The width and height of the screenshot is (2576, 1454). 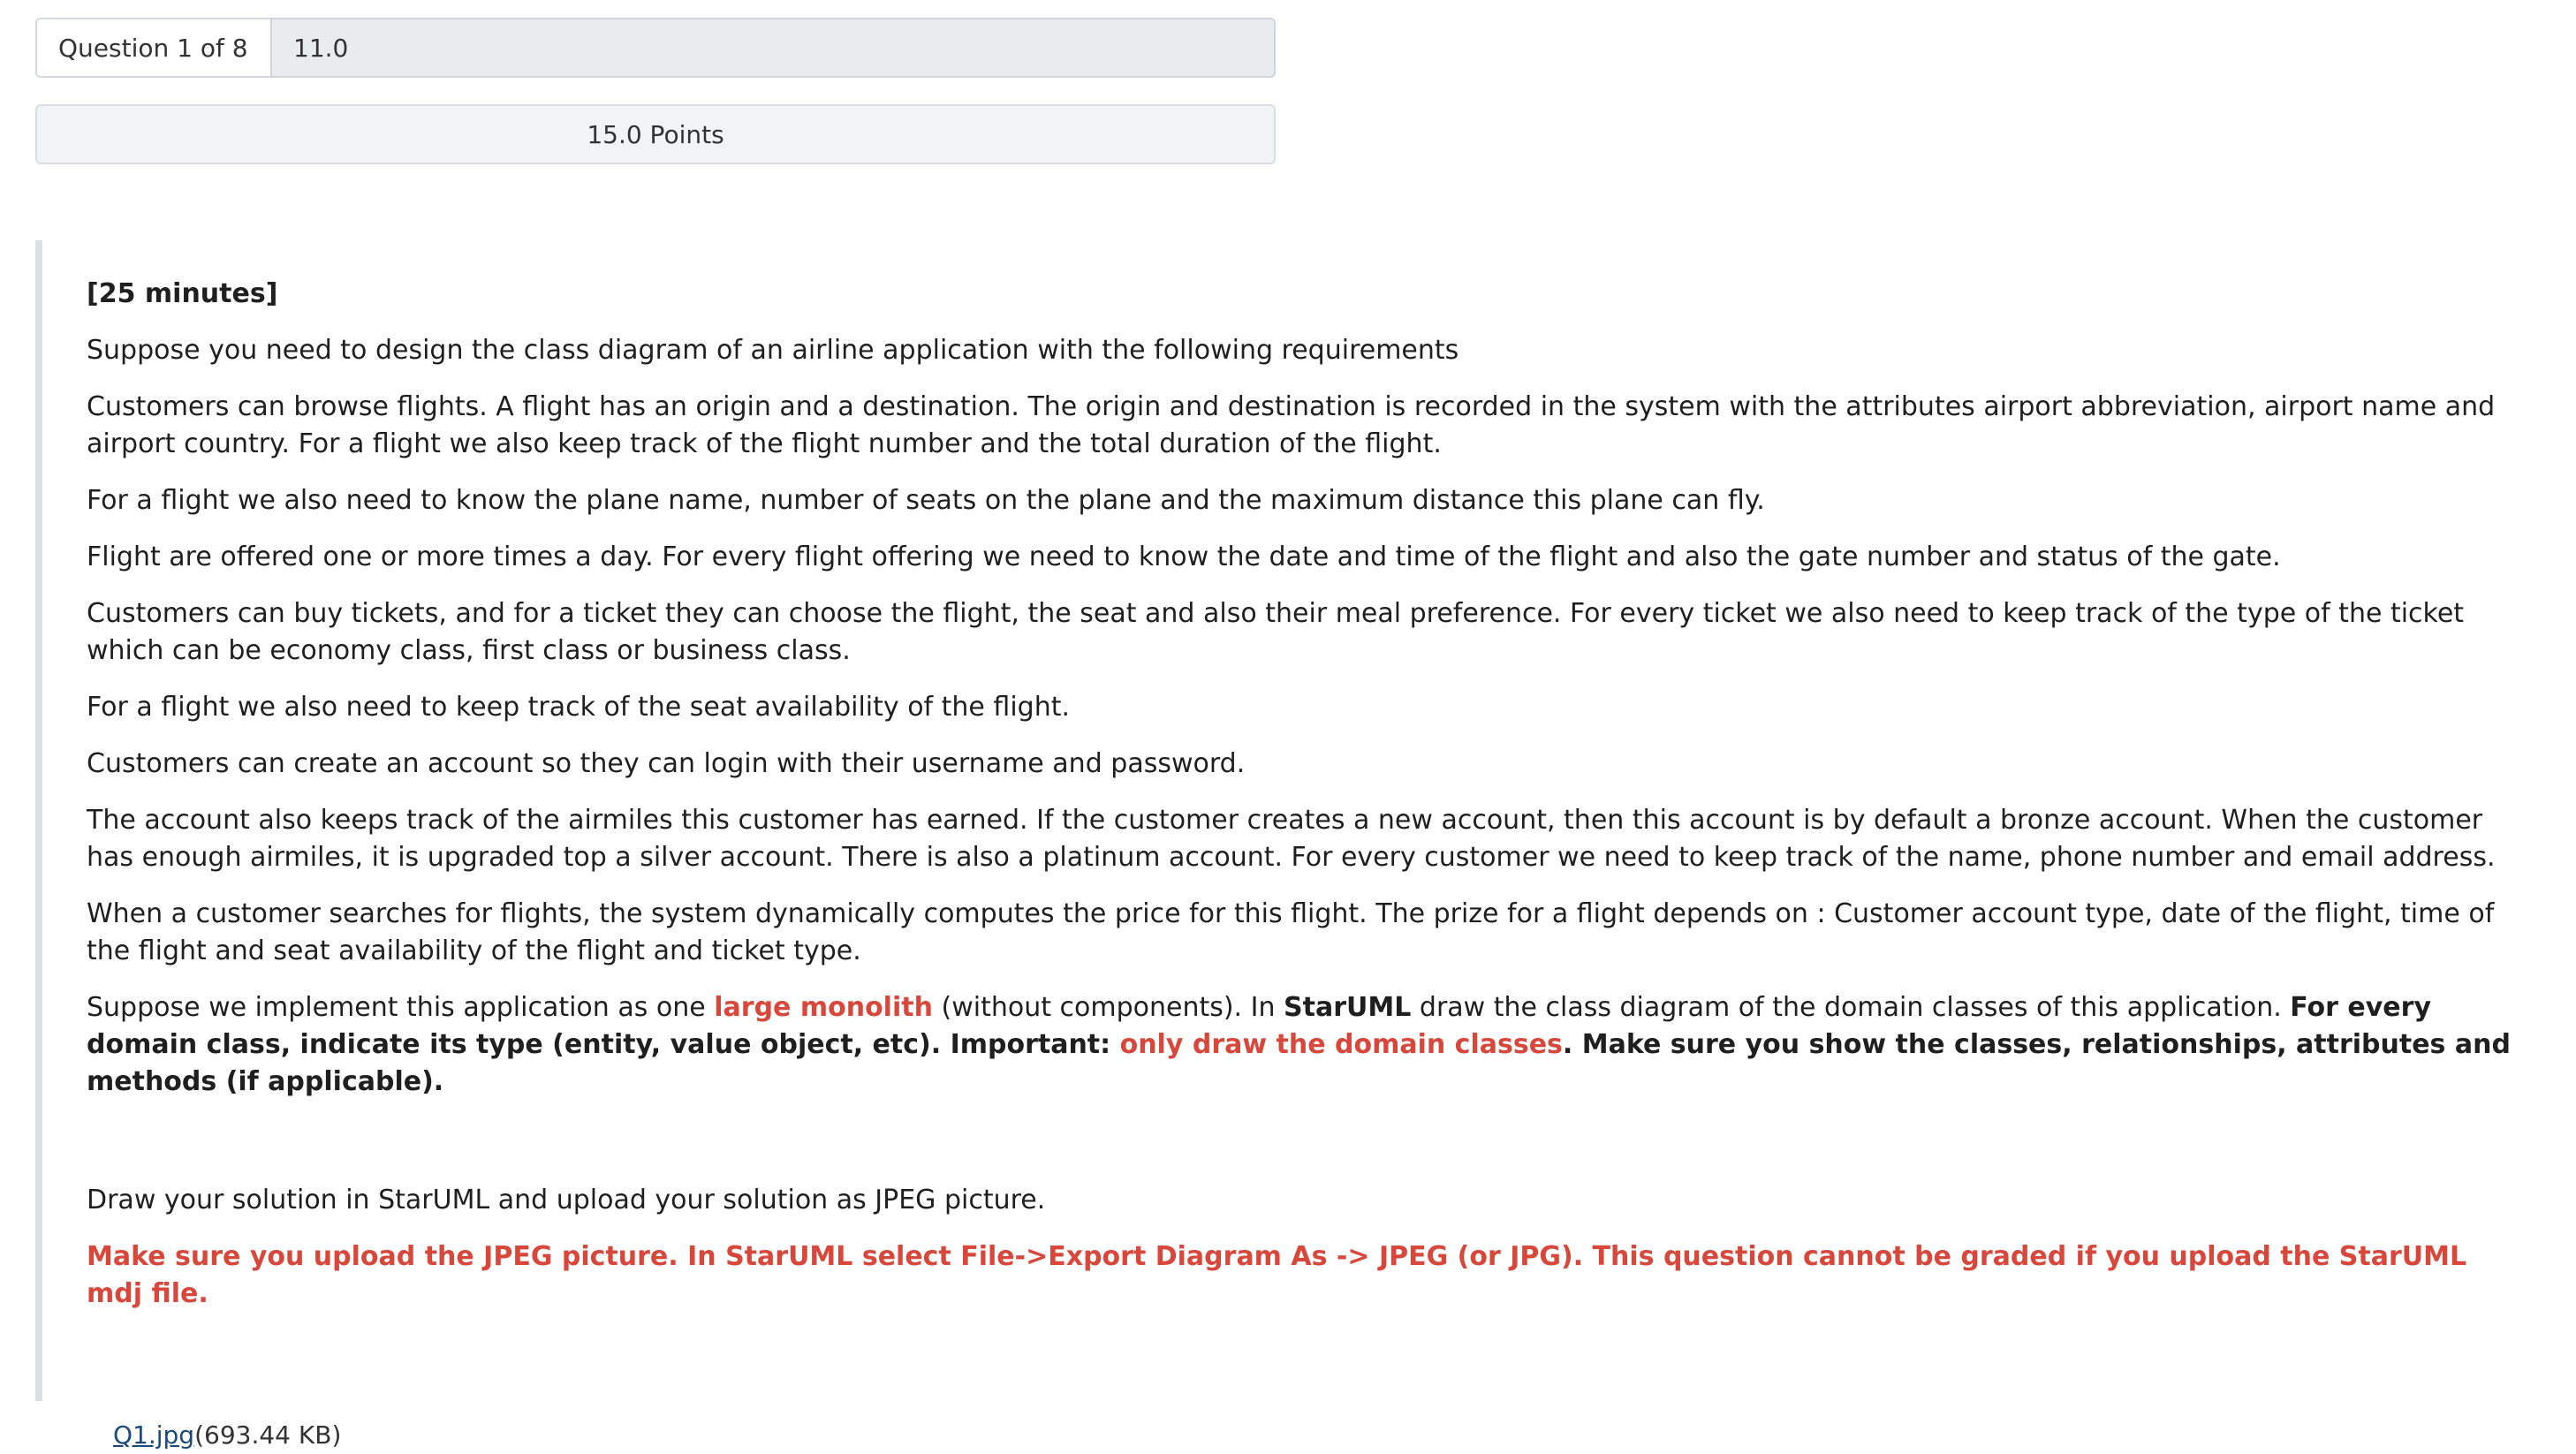 What do you see at coordinates (1341, 1044) in the screenshot?
I see `instr-highlight-domain: only draw the domain classes` at bounding box center [1341, 1044].